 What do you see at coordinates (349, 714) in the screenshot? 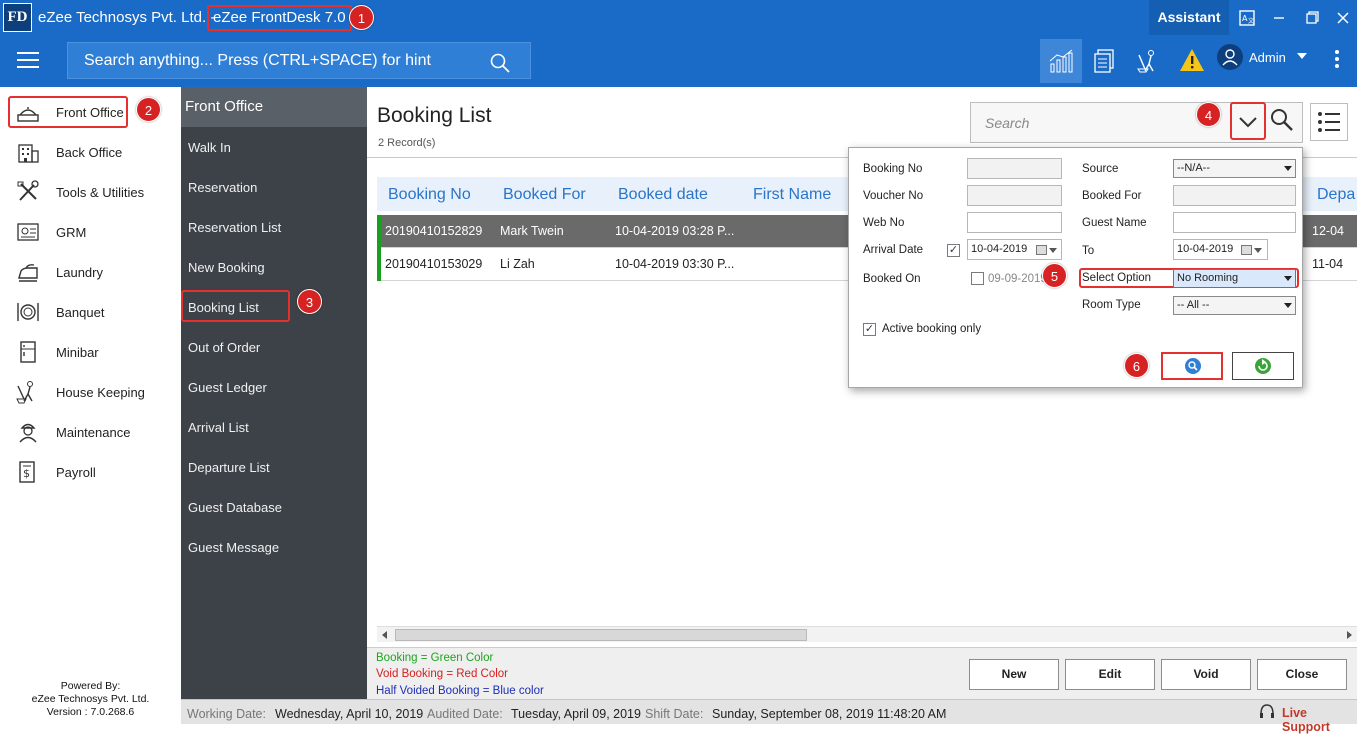
I see `working-date-value: Wednesday, April 10, 2019` at bounding box center [349, 714].